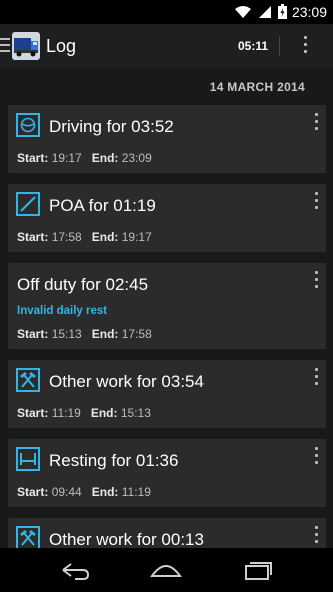 This screenshot has height=592, width=333. I want to click on end-time: 11:19, so click(136, 492).